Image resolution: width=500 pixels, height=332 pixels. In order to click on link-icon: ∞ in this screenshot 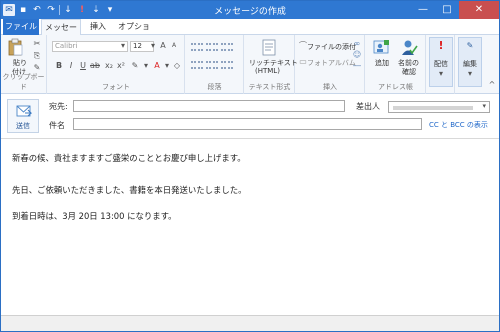, I will do `click(357, 44)`.